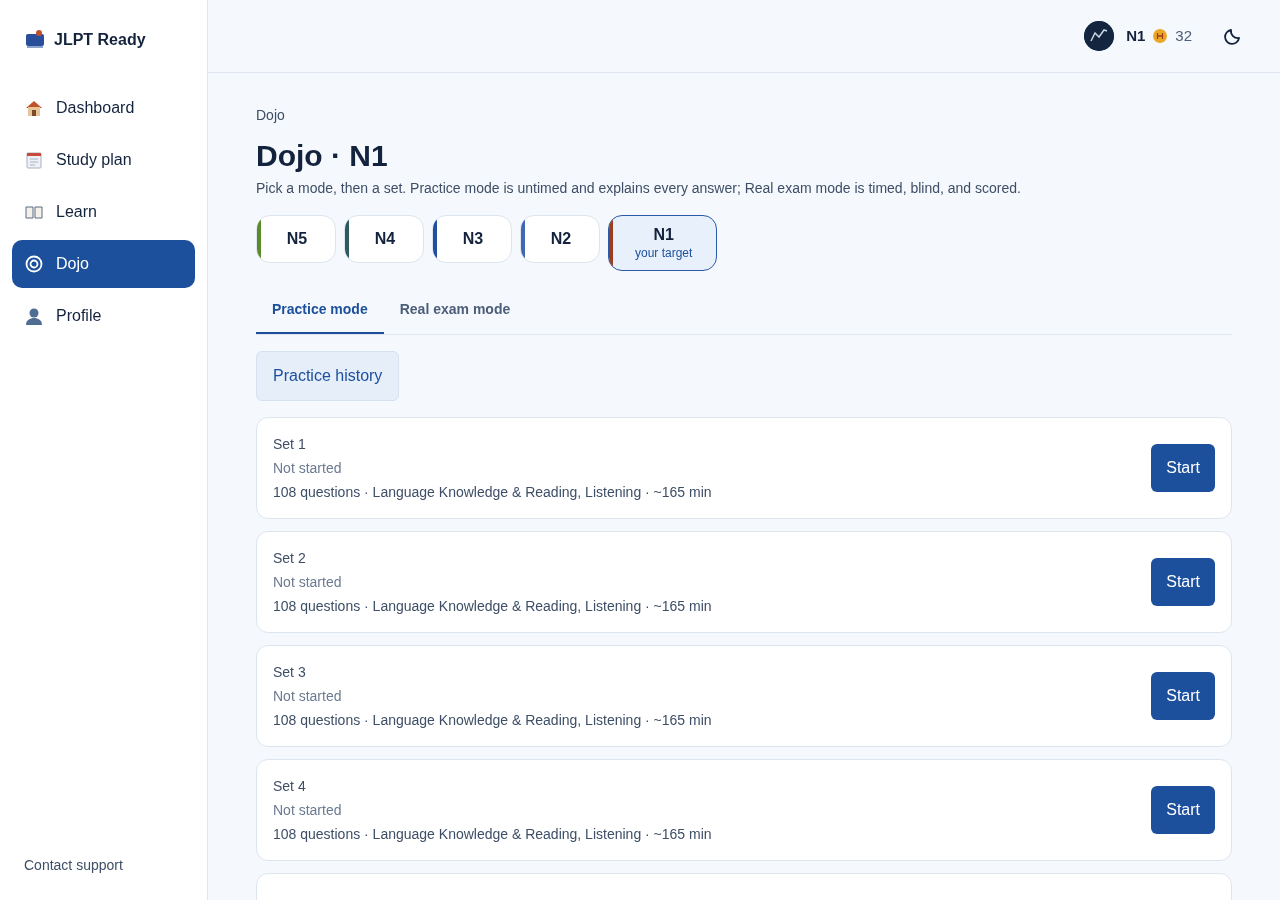  What do you see at coordinates (290, 558) in the screenshot?
I see `set-title: Set 2` at bounding box center [290, 558].